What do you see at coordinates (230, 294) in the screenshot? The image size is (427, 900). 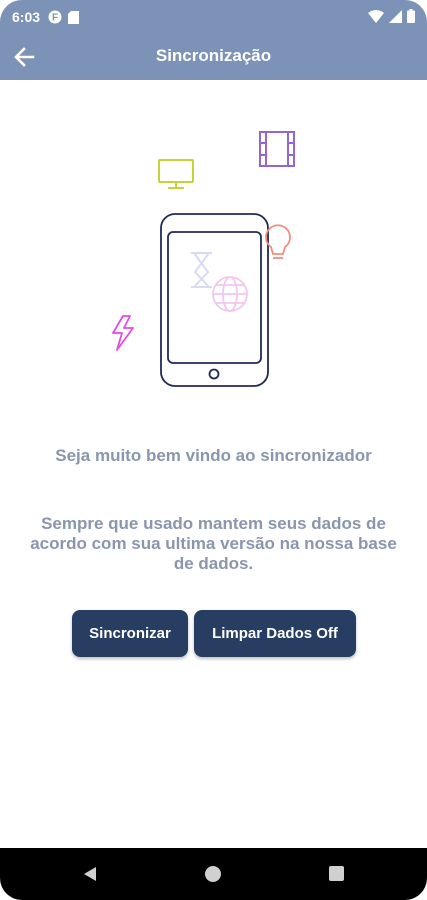 I see `globe-icon` at bounding box center [230, 294].